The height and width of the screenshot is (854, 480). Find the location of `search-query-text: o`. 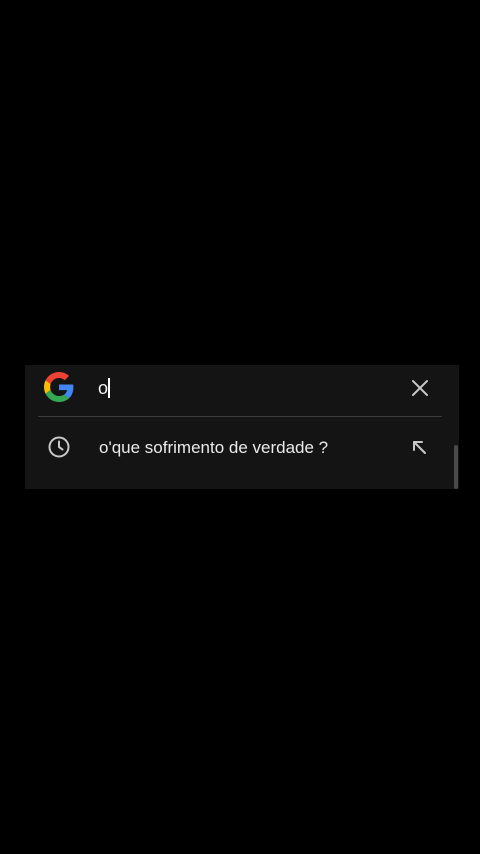

search-query-text: o is located at coordinates (103, 388).